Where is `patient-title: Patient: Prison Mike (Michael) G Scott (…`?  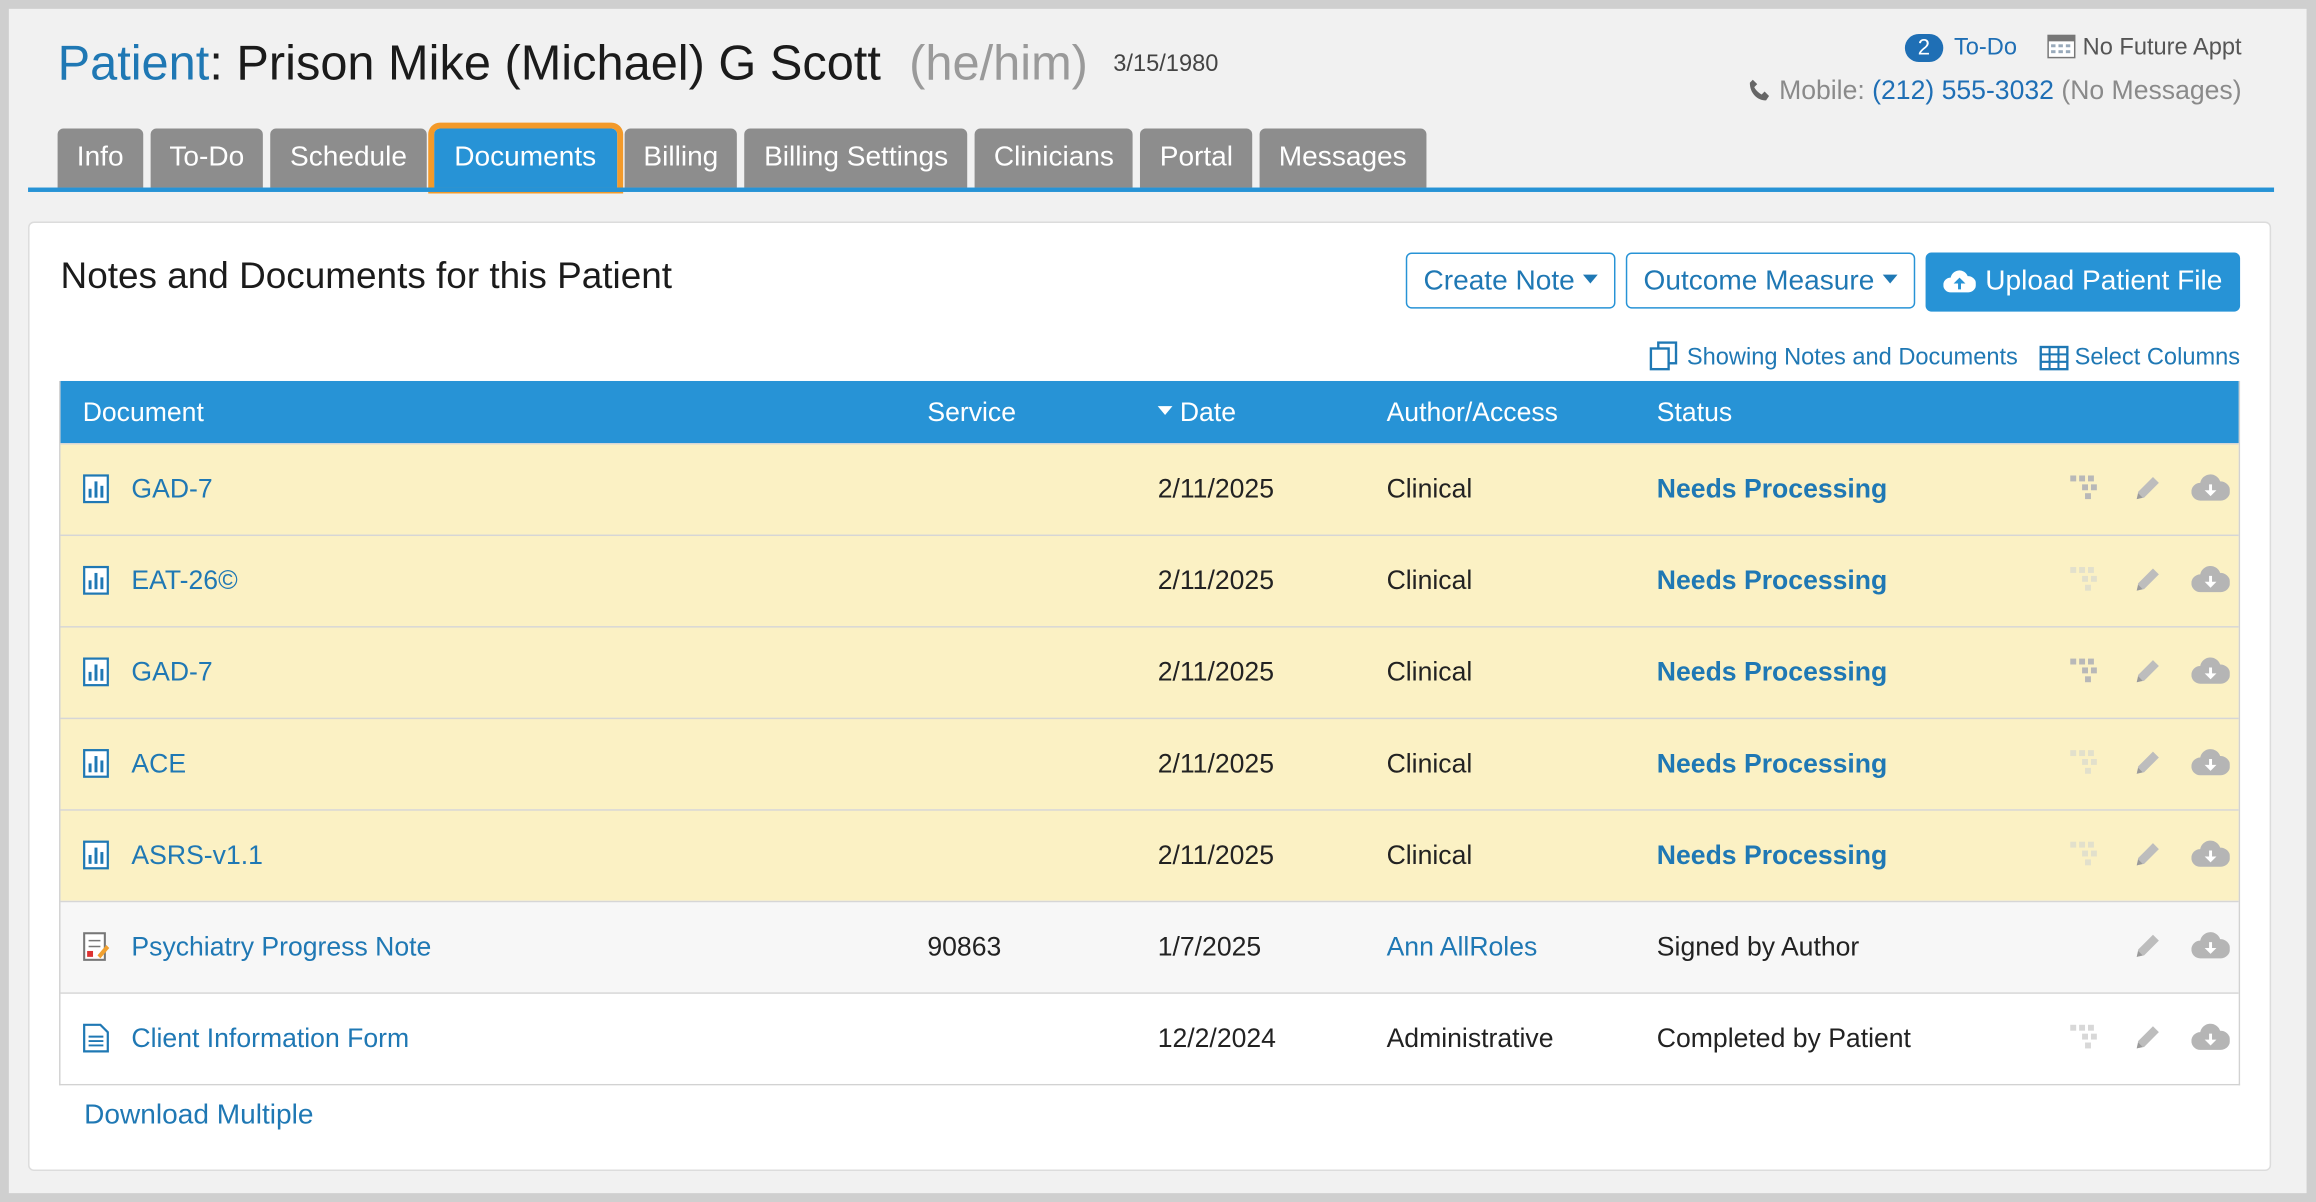
patient-title: Patient: Prison Mike (Michael) G Scott (… is located at coordinates (638, 63).